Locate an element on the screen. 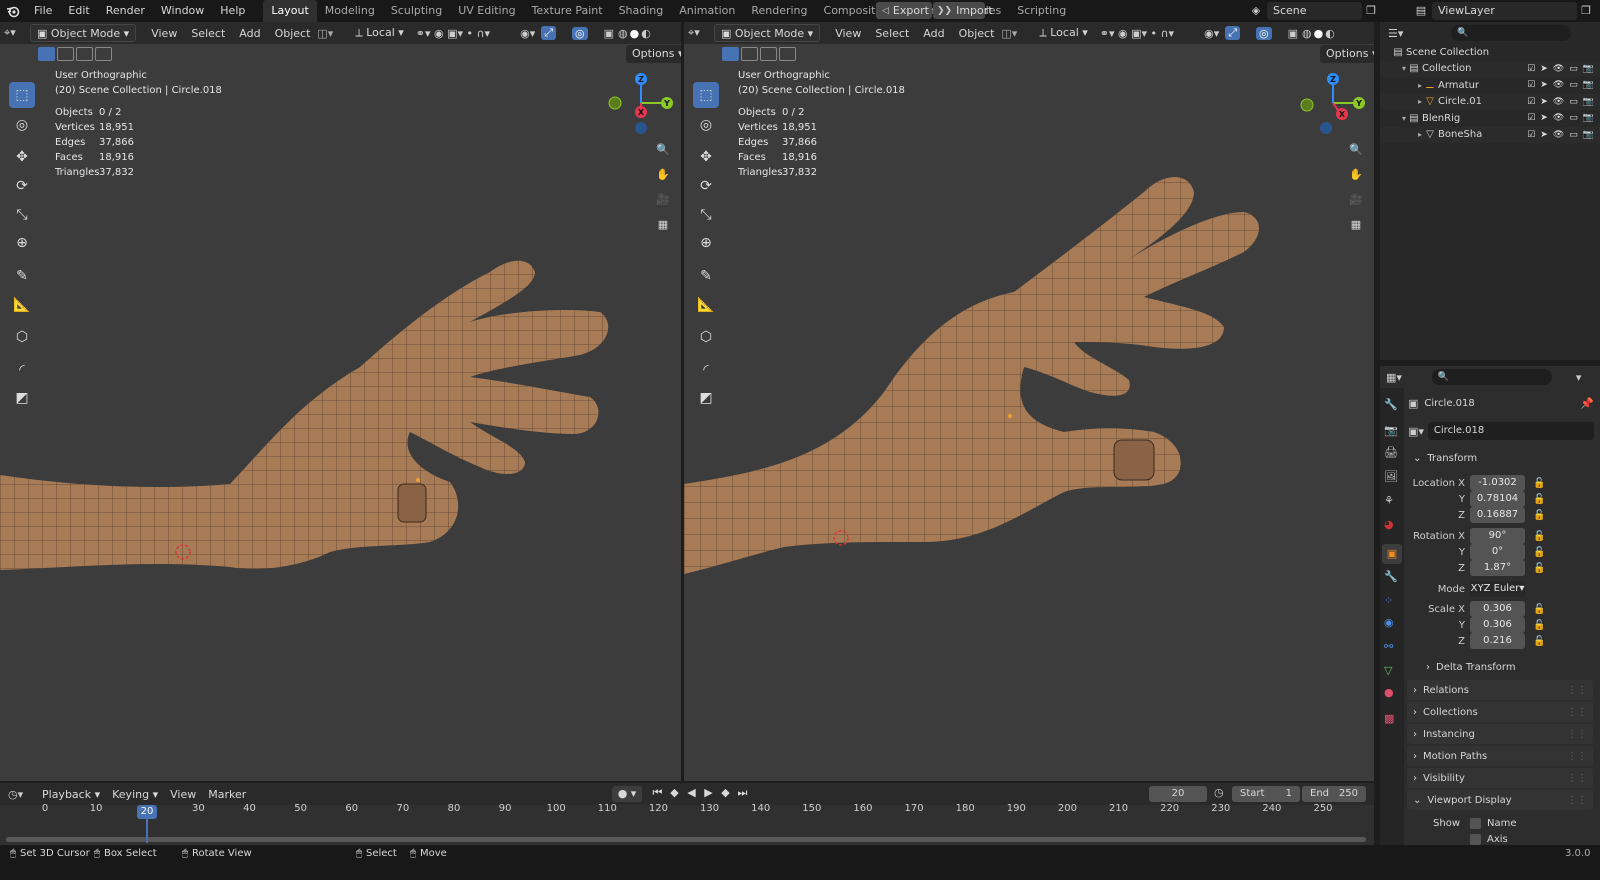 This screenshot has width=1600, height=880. object-tab-icon: ▣ is located at coordinates (1392, 554).